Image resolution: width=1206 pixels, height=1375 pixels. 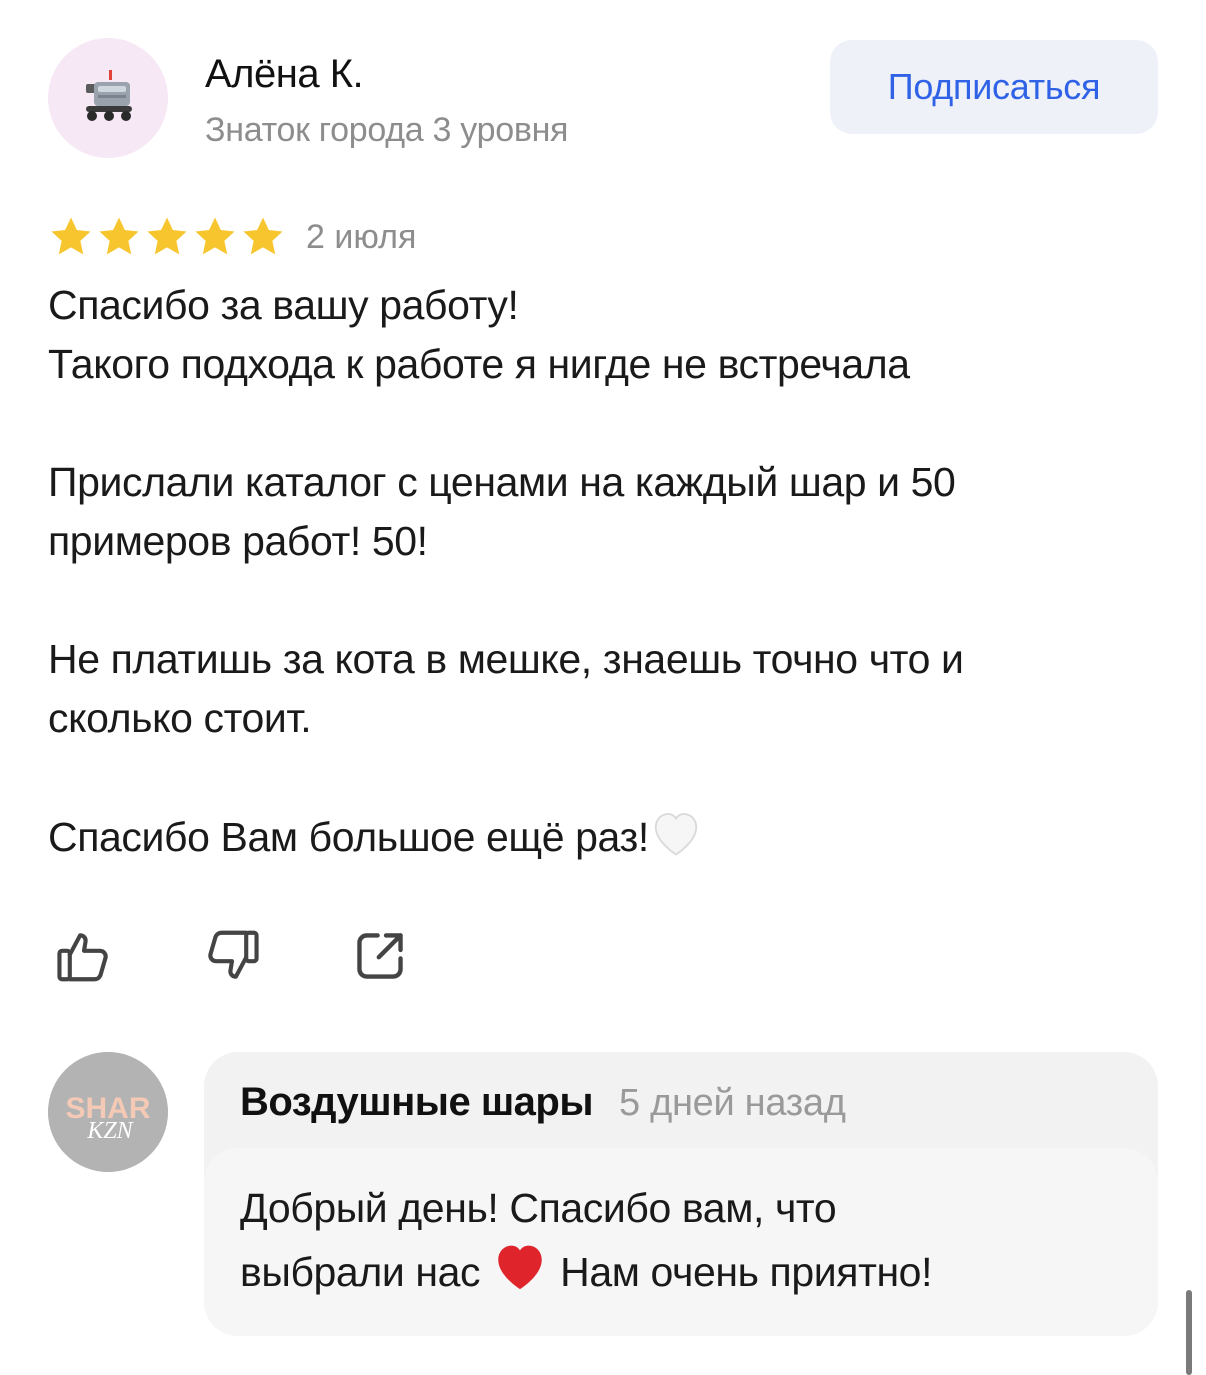 I want to click on thumbs-down-icon, so click(x=233, y=954).